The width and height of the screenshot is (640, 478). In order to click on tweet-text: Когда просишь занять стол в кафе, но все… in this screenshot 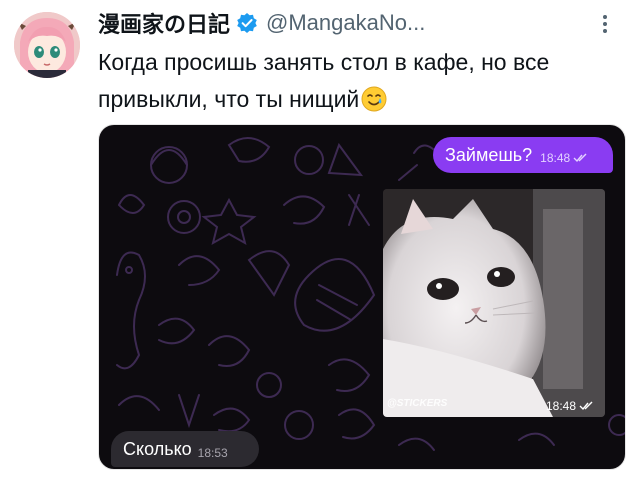, I will do `click(358, 81)`.